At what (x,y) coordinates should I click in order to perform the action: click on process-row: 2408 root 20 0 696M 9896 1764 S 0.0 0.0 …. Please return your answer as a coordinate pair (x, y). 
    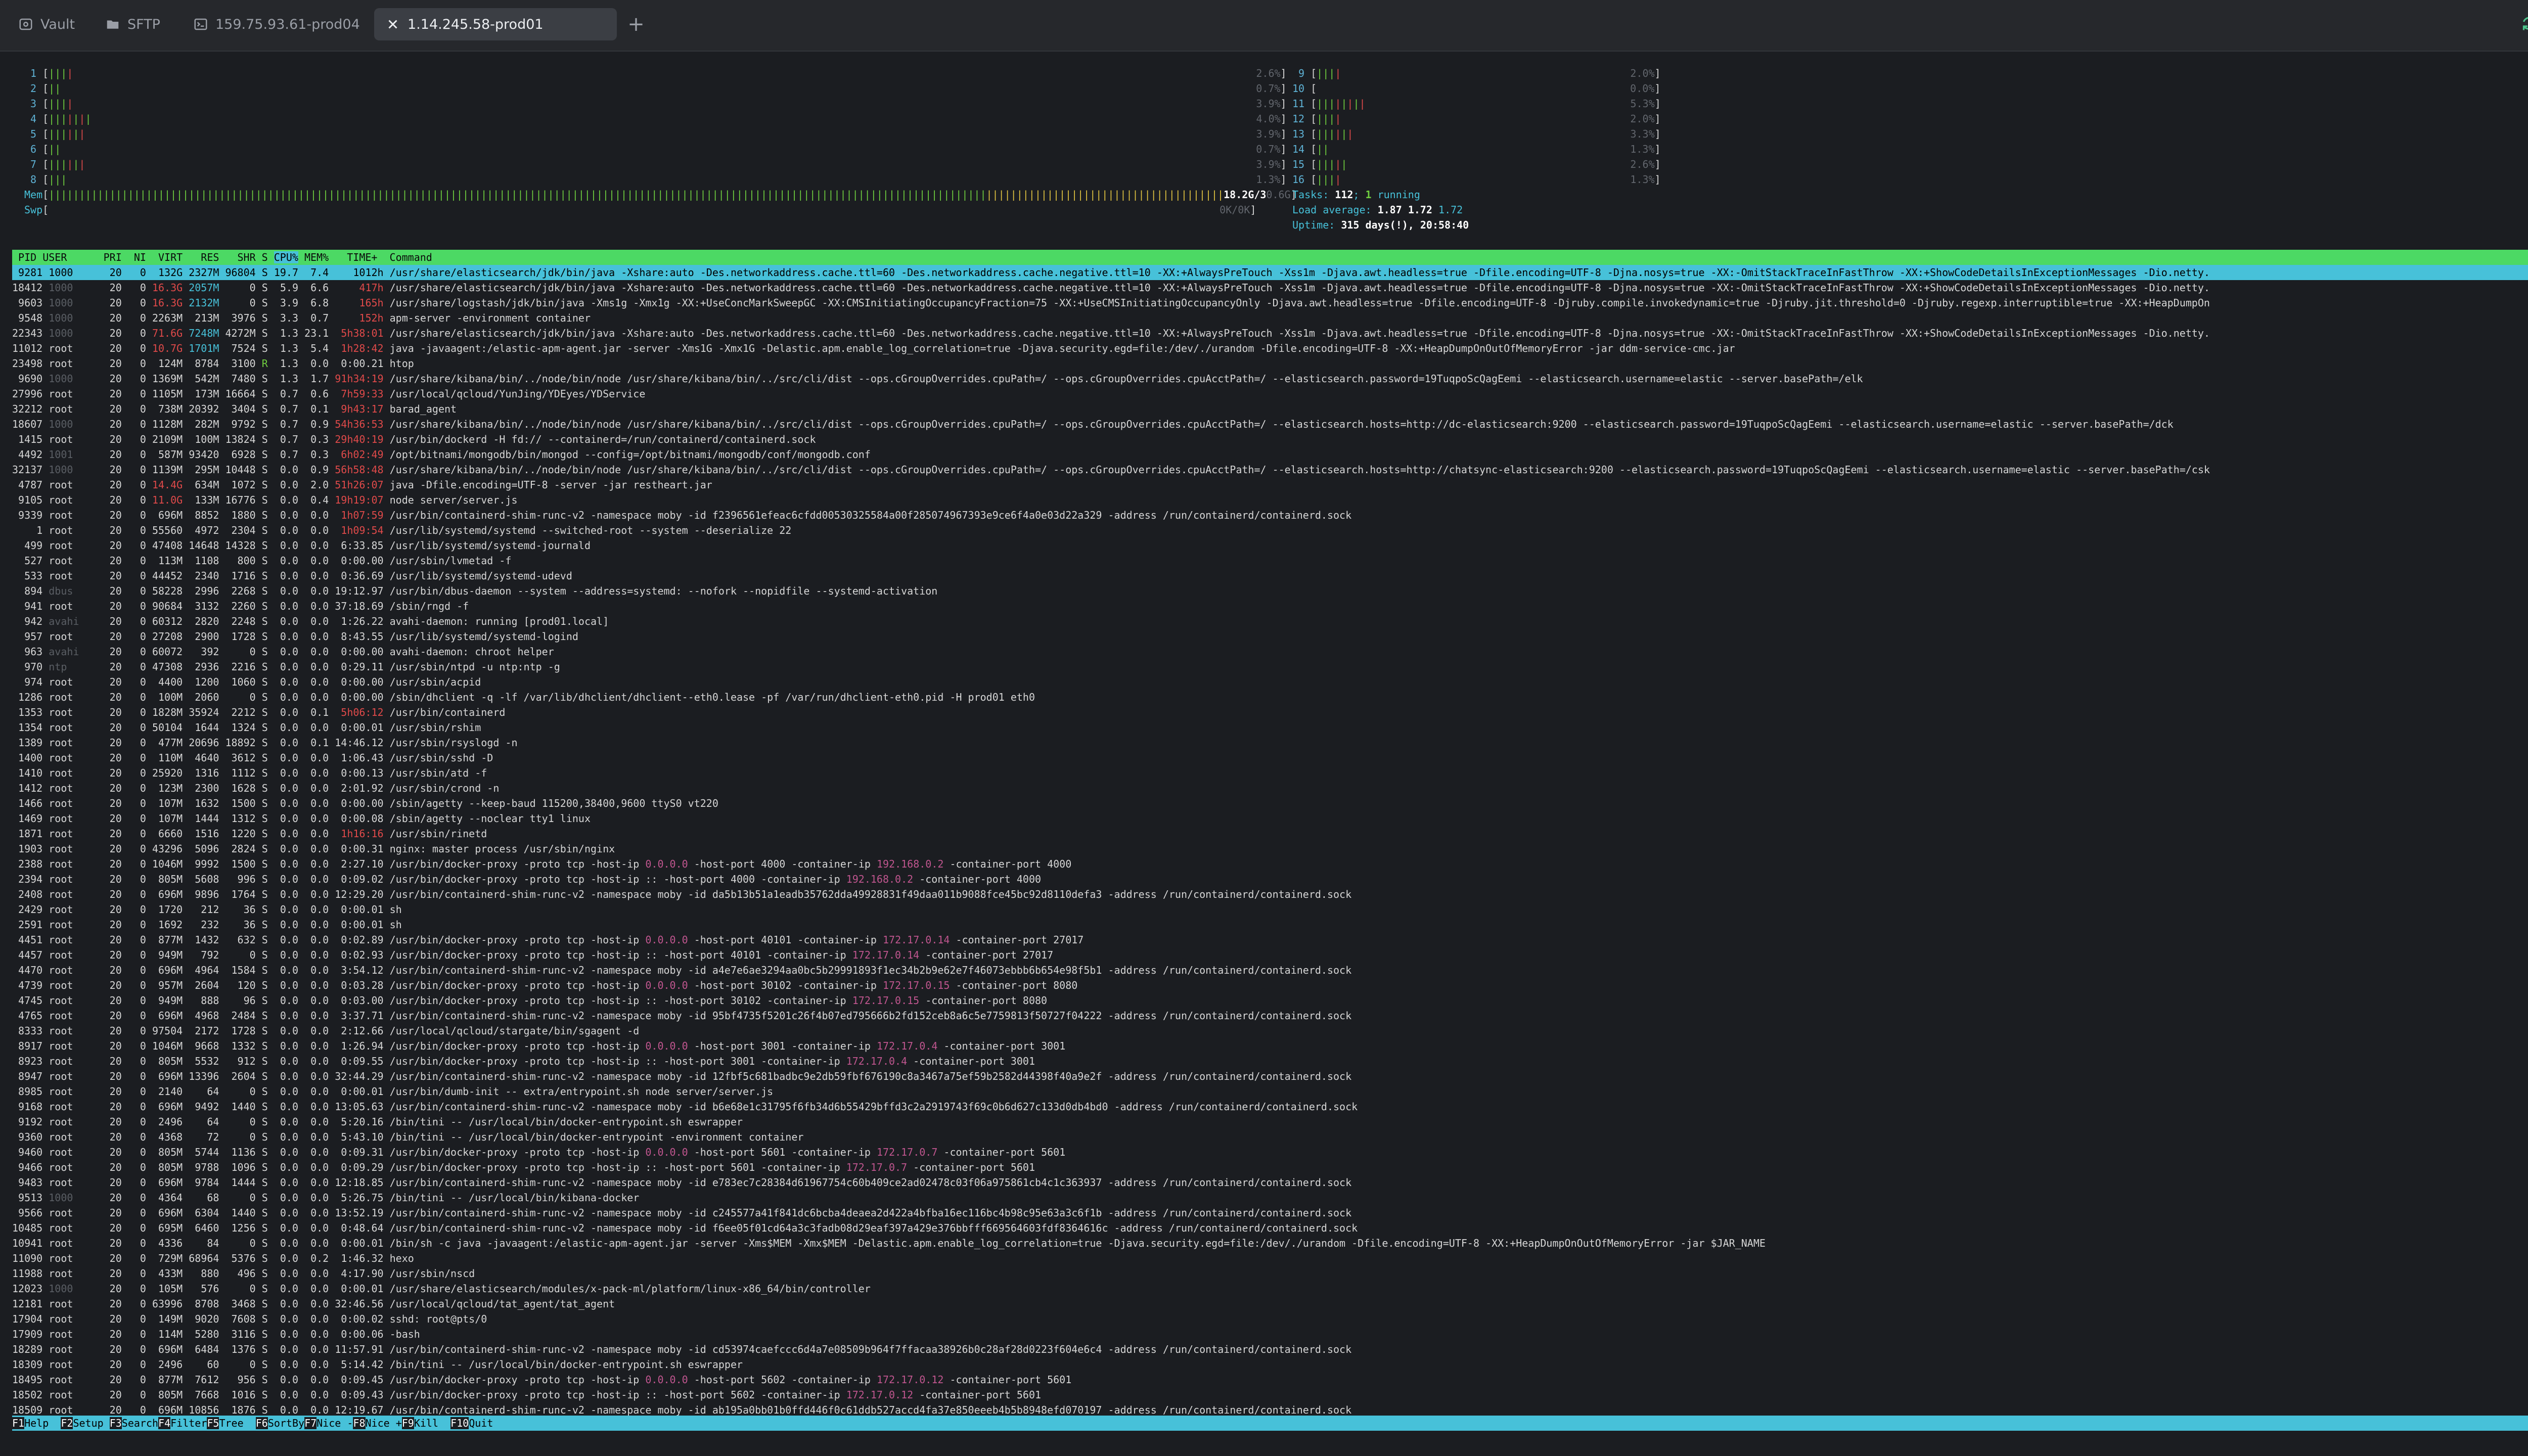
    Looking at the image, I should click on (1270, 894).